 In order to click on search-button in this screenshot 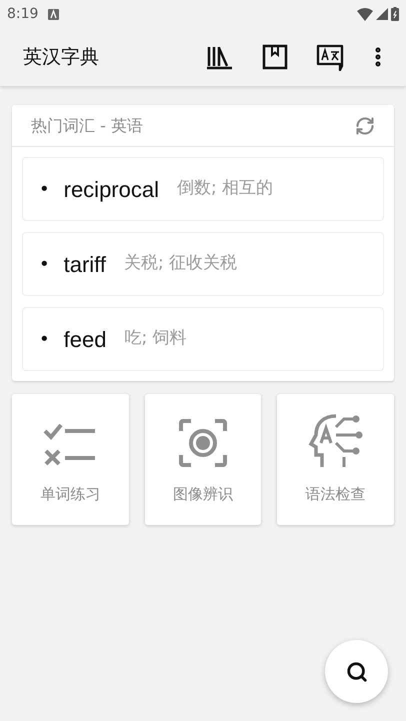, I will do `click(356, 671)`.